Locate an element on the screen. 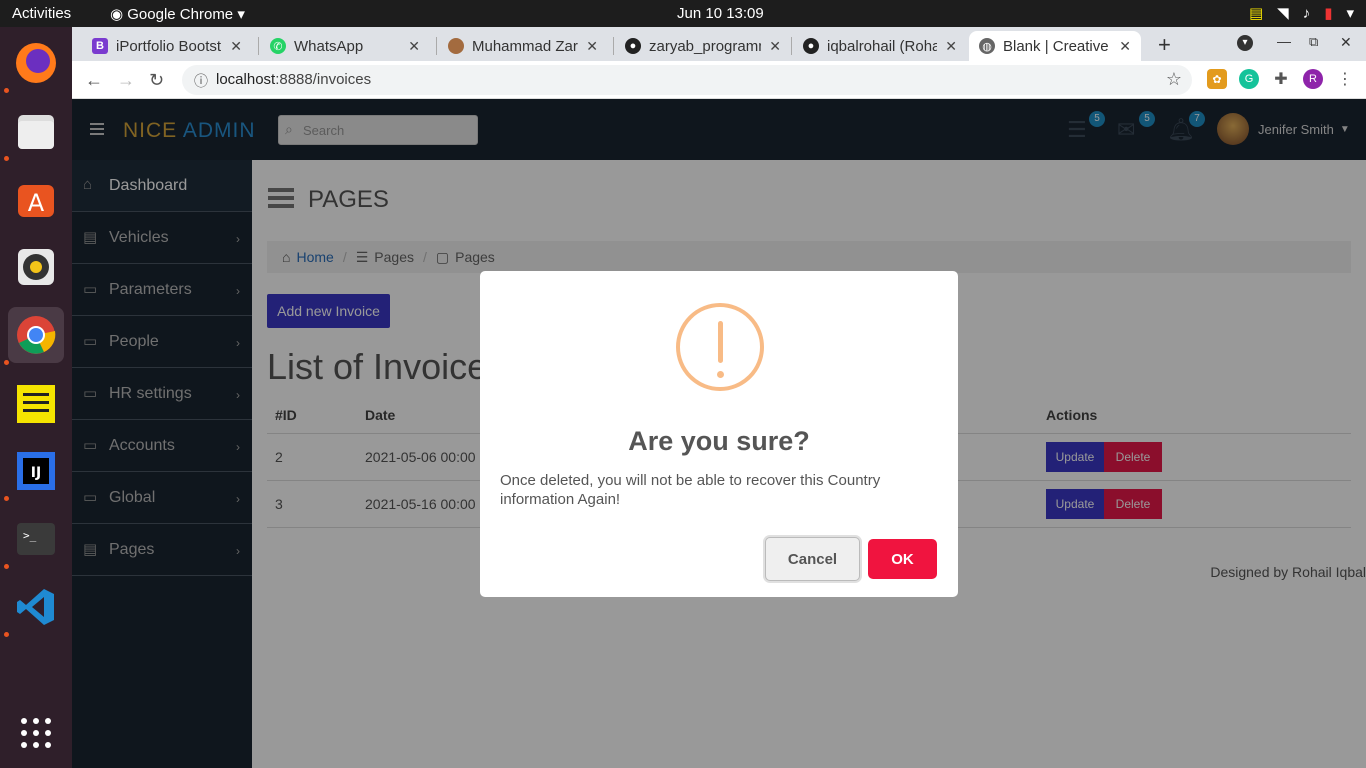 The image size is (1366, 768). url-host: localhost is located at coordinates (246, 79).